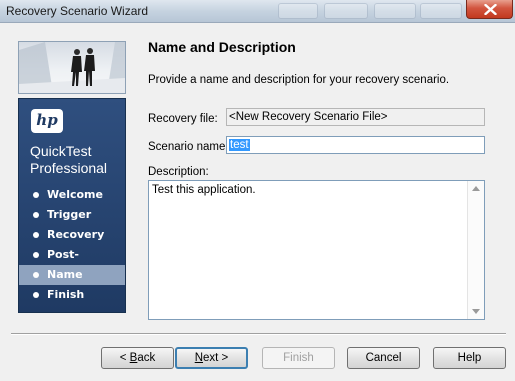  I want to click on hp-logo: hp, so click(47, 121).